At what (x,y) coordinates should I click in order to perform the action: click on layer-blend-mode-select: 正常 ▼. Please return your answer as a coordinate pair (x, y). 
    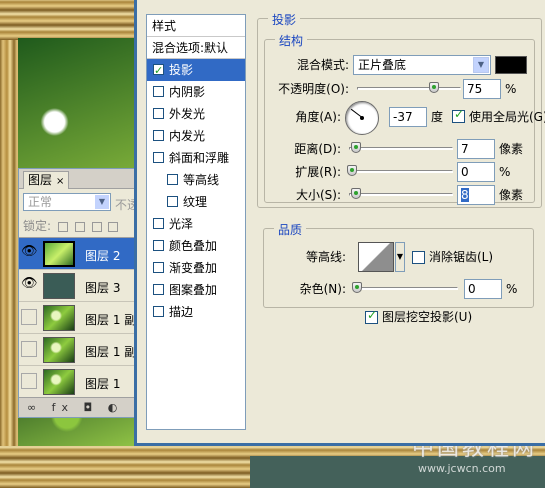
    Looking at the image, I should click on (67, 202).